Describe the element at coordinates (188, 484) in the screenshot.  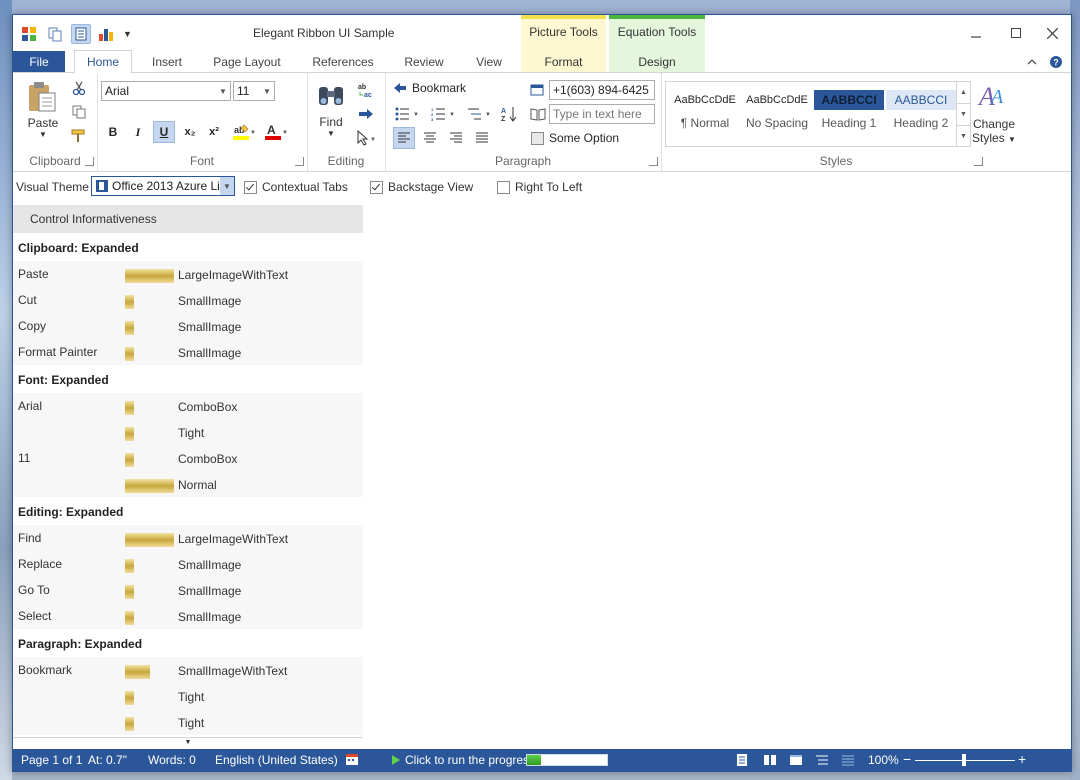
I see `list-item: Normal` at that location.